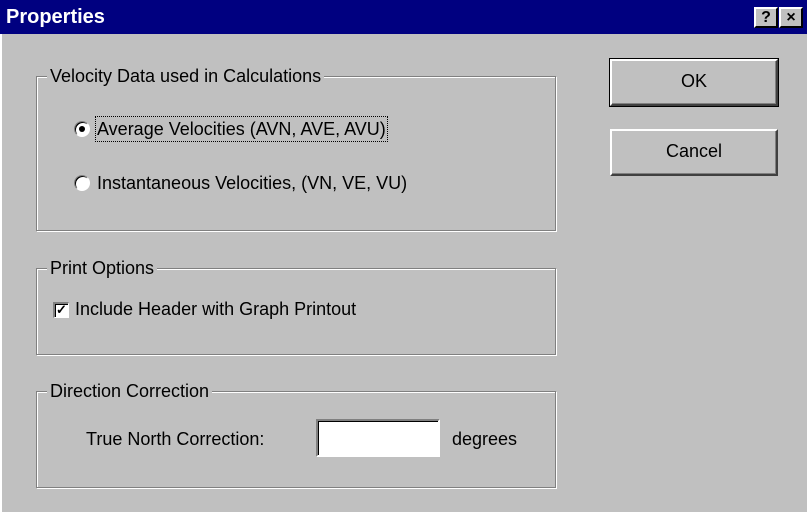 The image size is (807, 512). I want to click on direction-correction-legend: Direction Correction, so click(130, 391).